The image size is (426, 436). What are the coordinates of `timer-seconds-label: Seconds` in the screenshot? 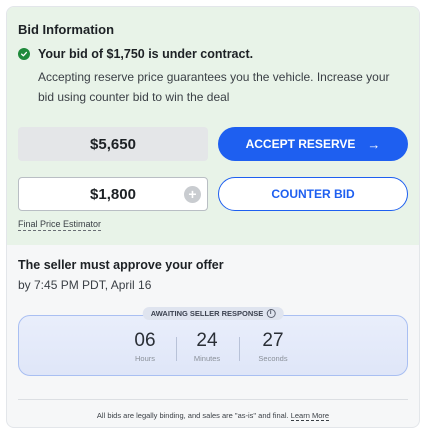 It's located at (273, 358).